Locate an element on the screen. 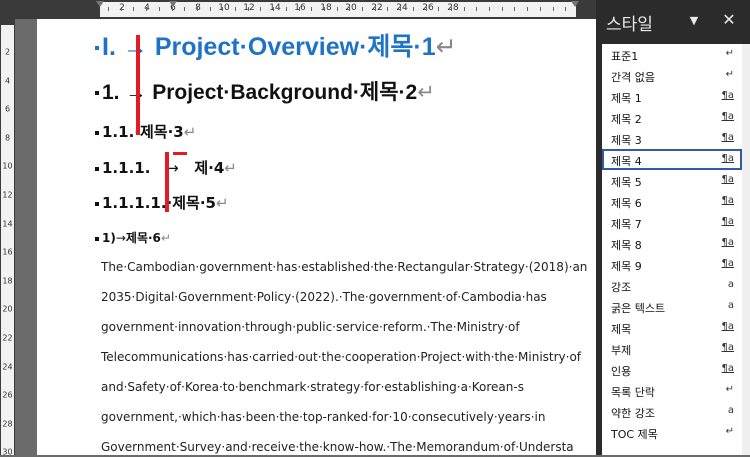 The width and height of the screenshot is (750, 457). style-item: 제목 7 ¶a is located at coordinates (672, 222).